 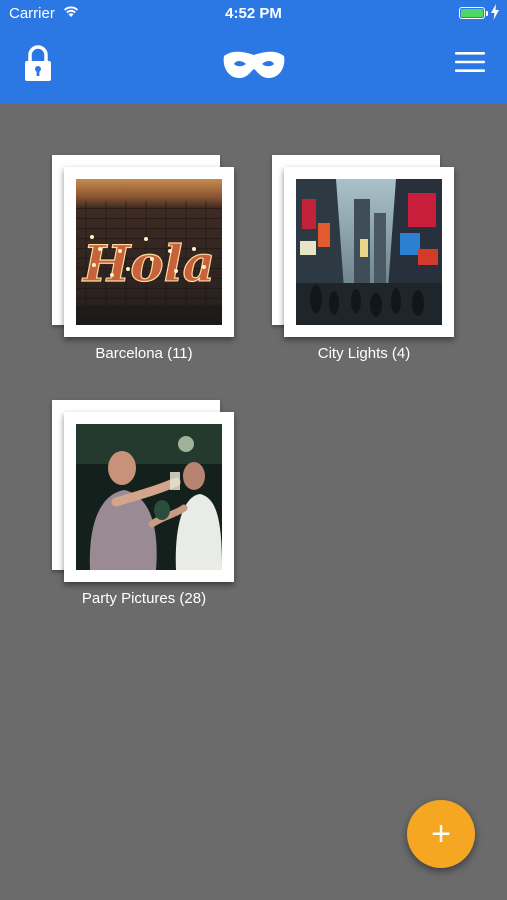 I want to click on album-label: City Lights (4), so click(x=364, y=353).